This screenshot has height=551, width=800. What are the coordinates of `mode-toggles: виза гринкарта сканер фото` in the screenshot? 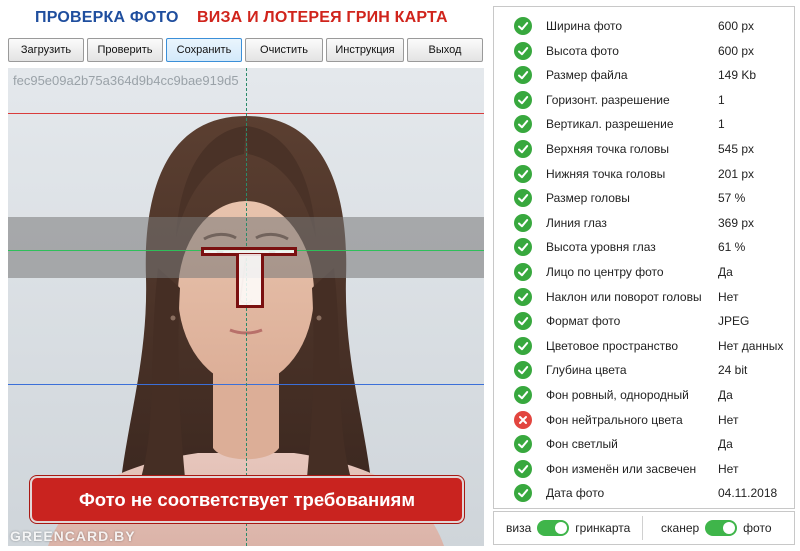 It's located at (644, 528).